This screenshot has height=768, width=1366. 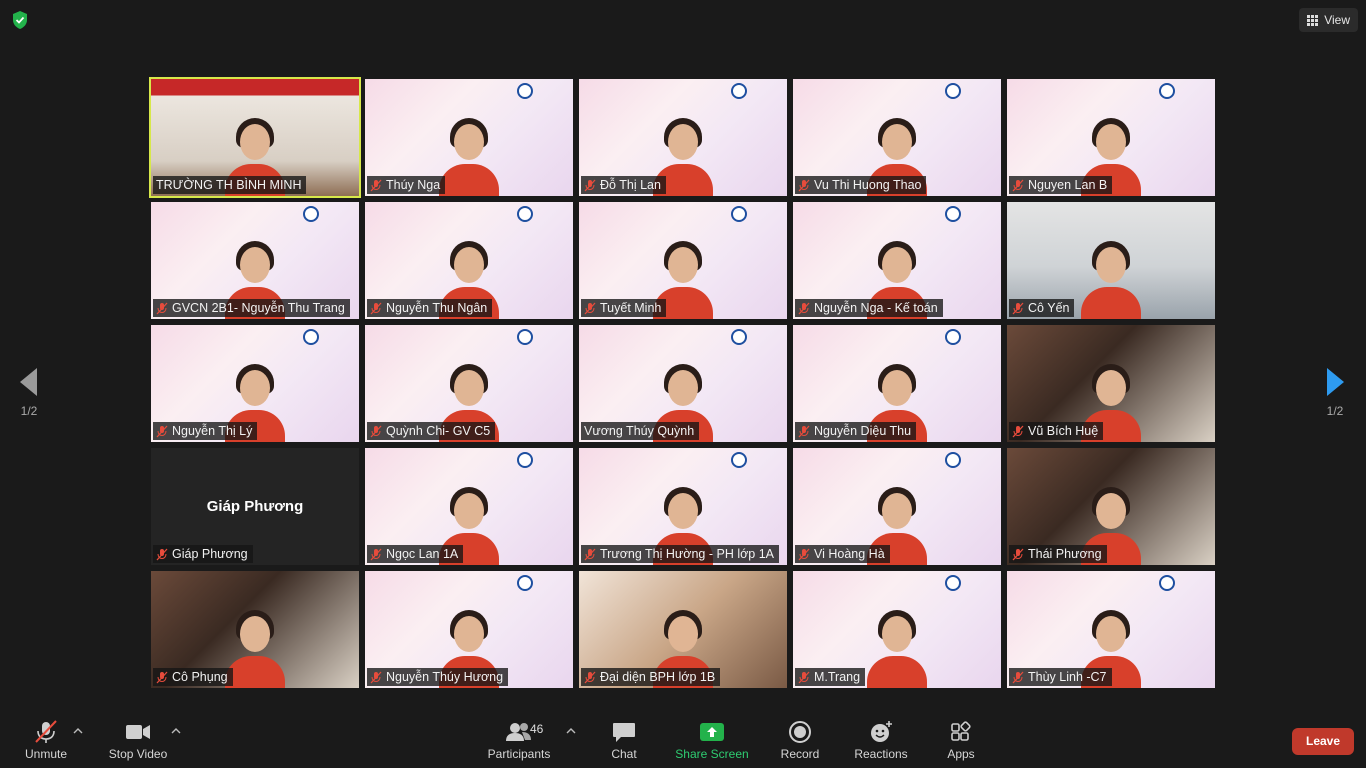 What do you see at coordinates (683, 629) in the screenshot?
I see `participant-tile: Đại diện BPH lớp 1B` at bounding box center [683, 629].